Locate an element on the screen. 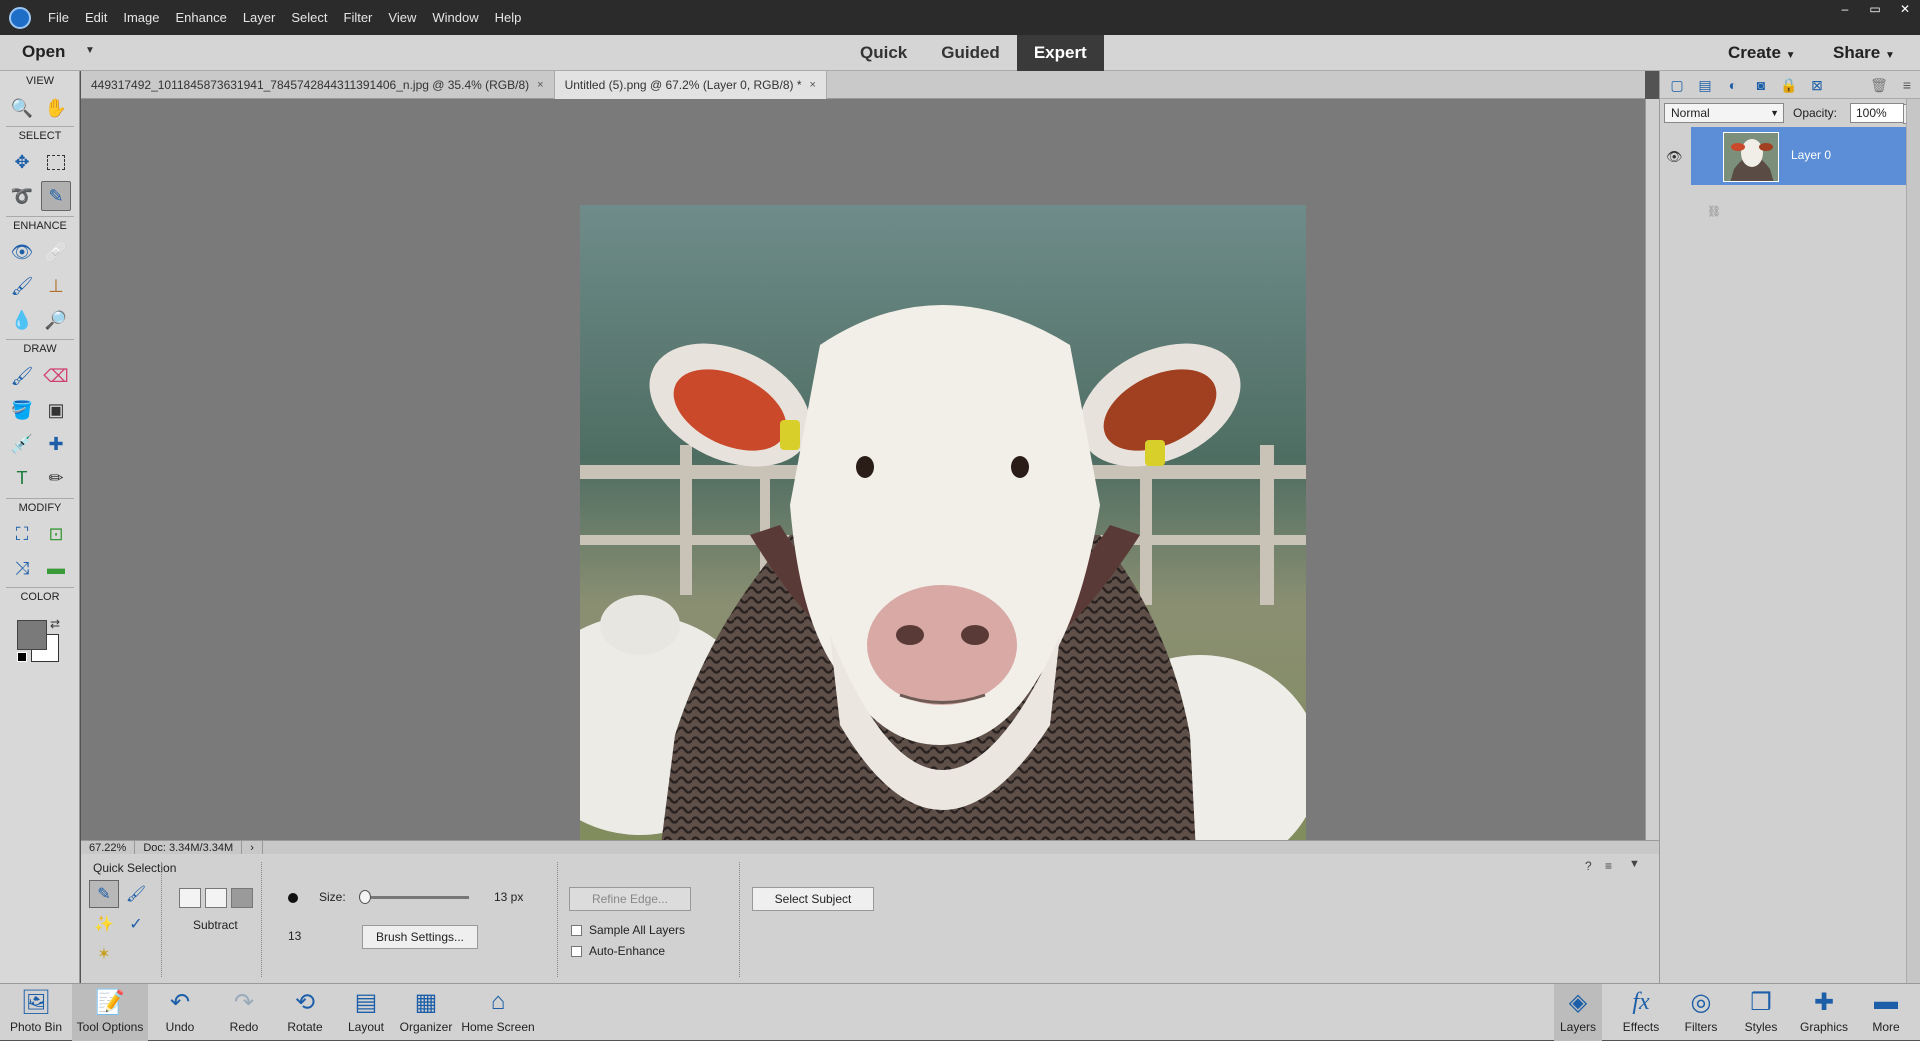 Image resolution: width=1920 pixels, height=1041 pixels. spot-healing-tool-icon: 🩹 is located at coordinates (56, 252).